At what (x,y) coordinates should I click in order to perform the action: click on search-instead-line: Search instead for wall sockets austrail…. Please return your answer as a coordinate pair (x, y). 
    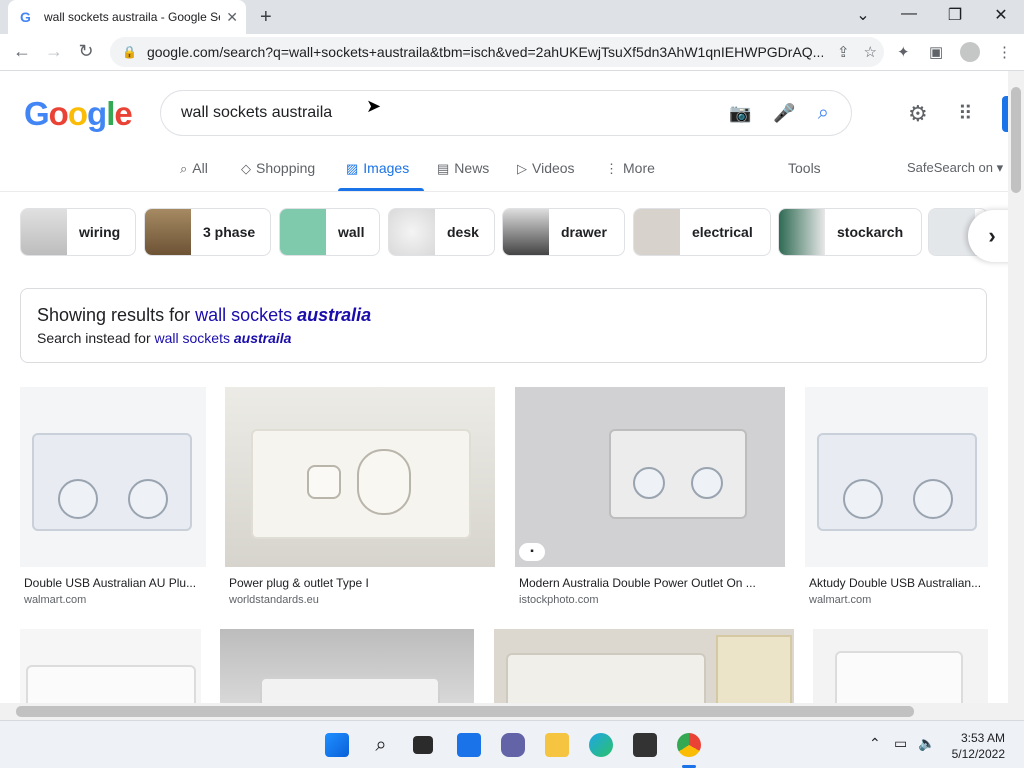
    Looking at the image, I should click on (164, 338).